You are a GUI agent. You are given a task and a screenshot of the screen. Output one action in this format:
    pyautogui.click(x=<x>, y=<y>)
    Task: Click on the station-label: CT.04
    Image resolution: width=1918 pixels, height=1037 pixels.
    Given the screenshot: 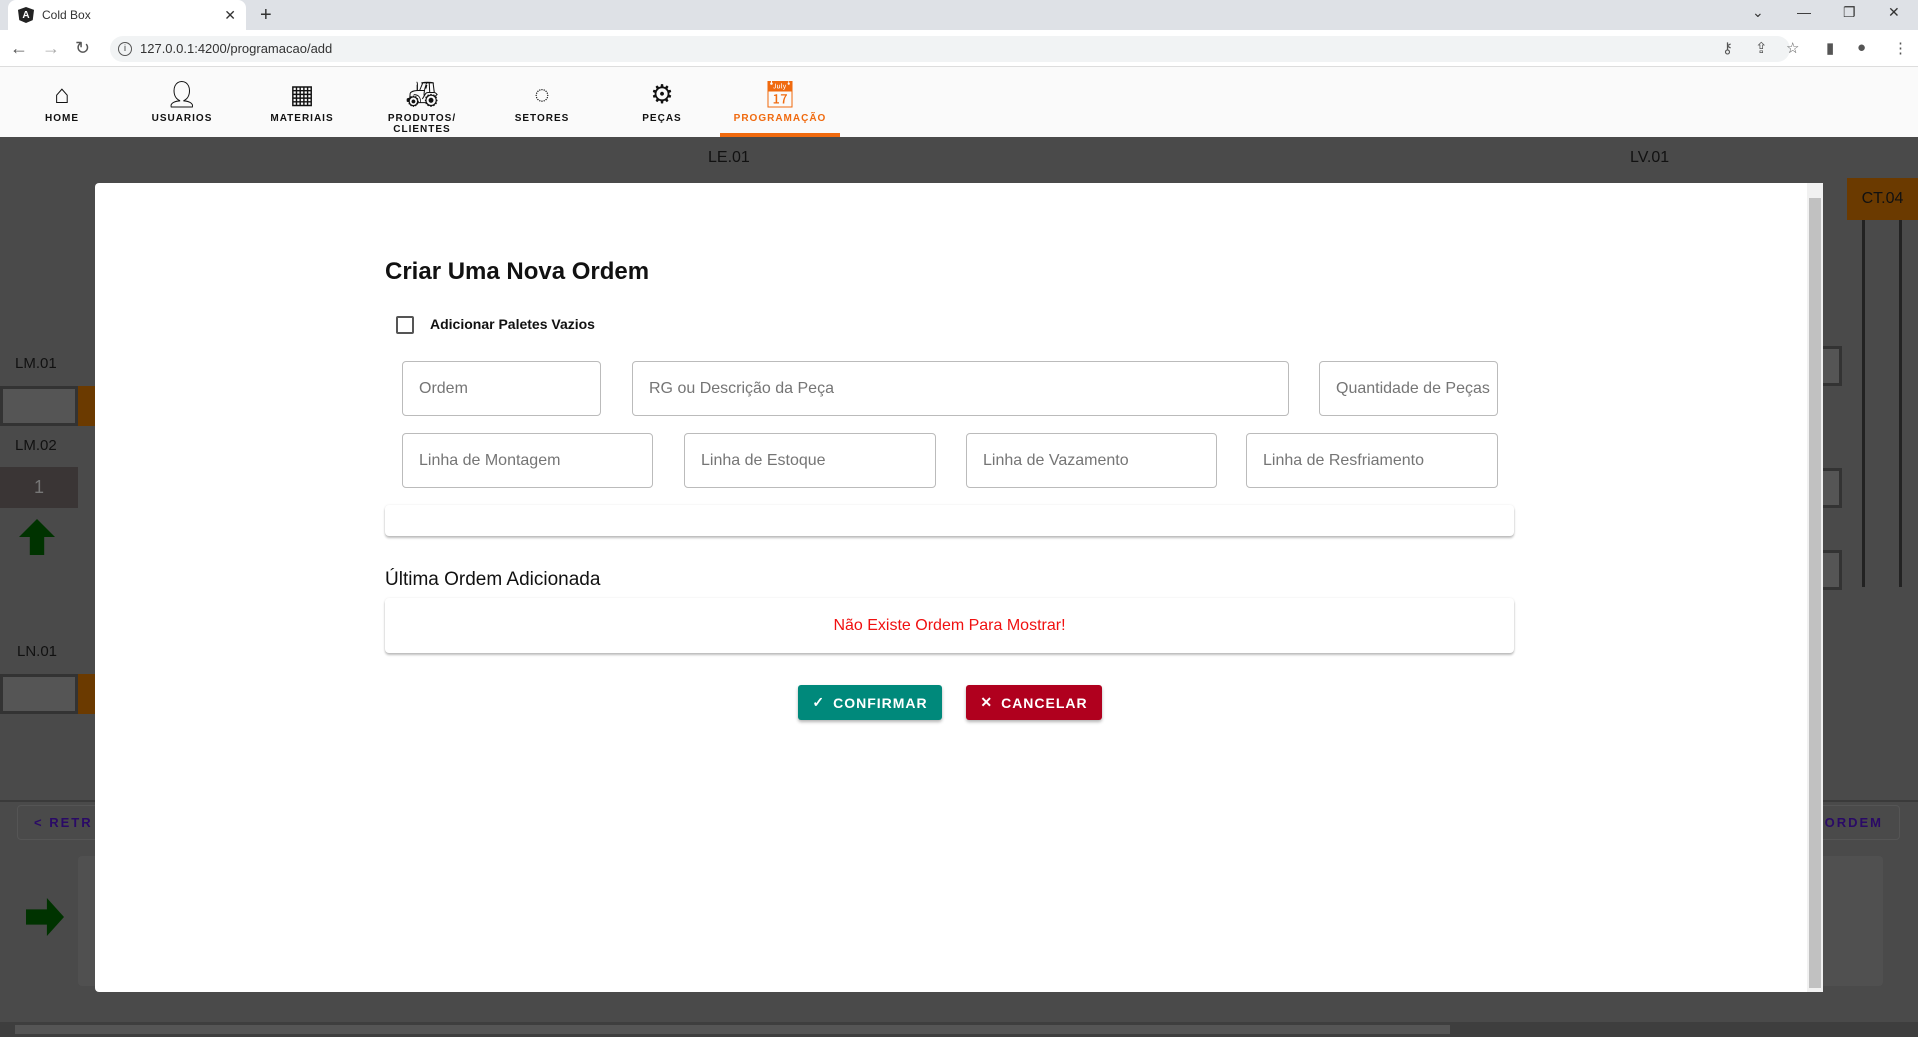 What is the action you would take?
    pyautogui.click(x=1882, y=198)
    